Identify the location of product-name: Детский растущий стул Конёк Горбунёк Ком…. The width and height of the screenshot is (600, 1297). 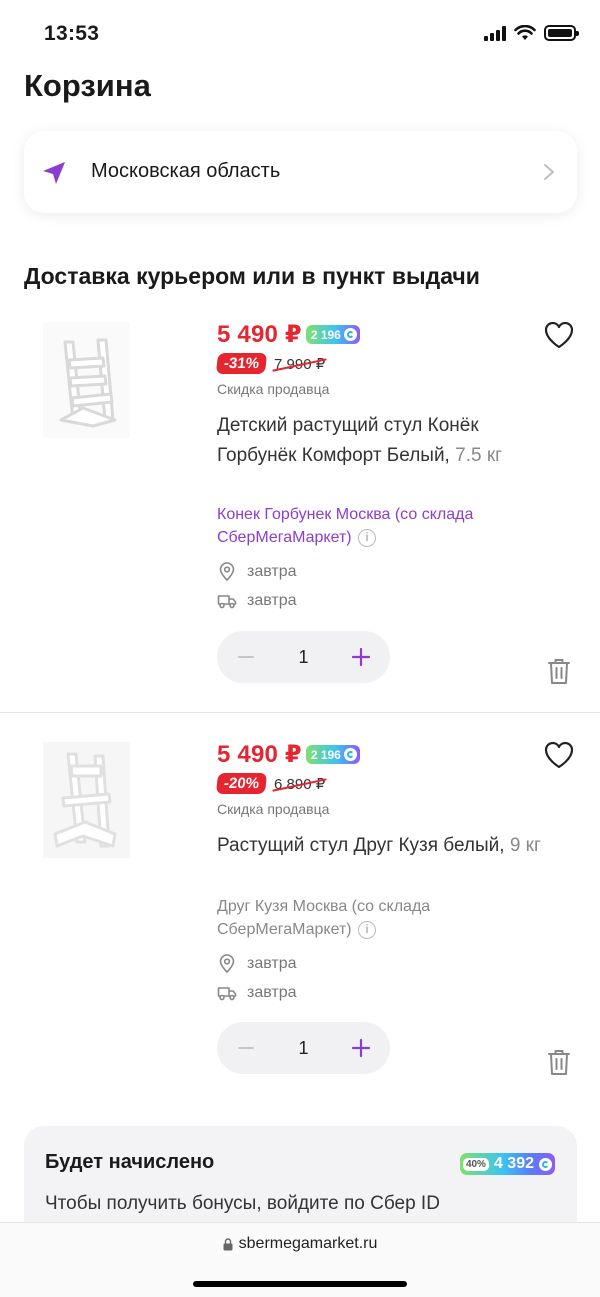
(382, 441).